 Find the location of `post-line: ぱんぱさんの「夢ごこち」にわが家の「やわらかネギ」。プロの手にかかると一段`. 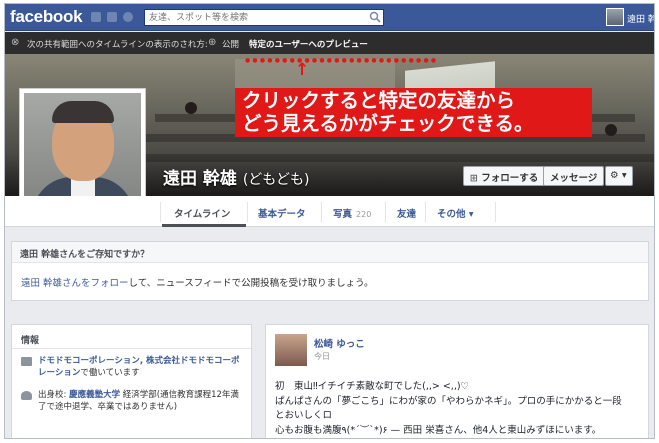

post-line: ぱんぱさんの「夢ごこち」にわが家の「やわらかネギ」。プロの手にかかると一段 is located at coordinates (448, 401).